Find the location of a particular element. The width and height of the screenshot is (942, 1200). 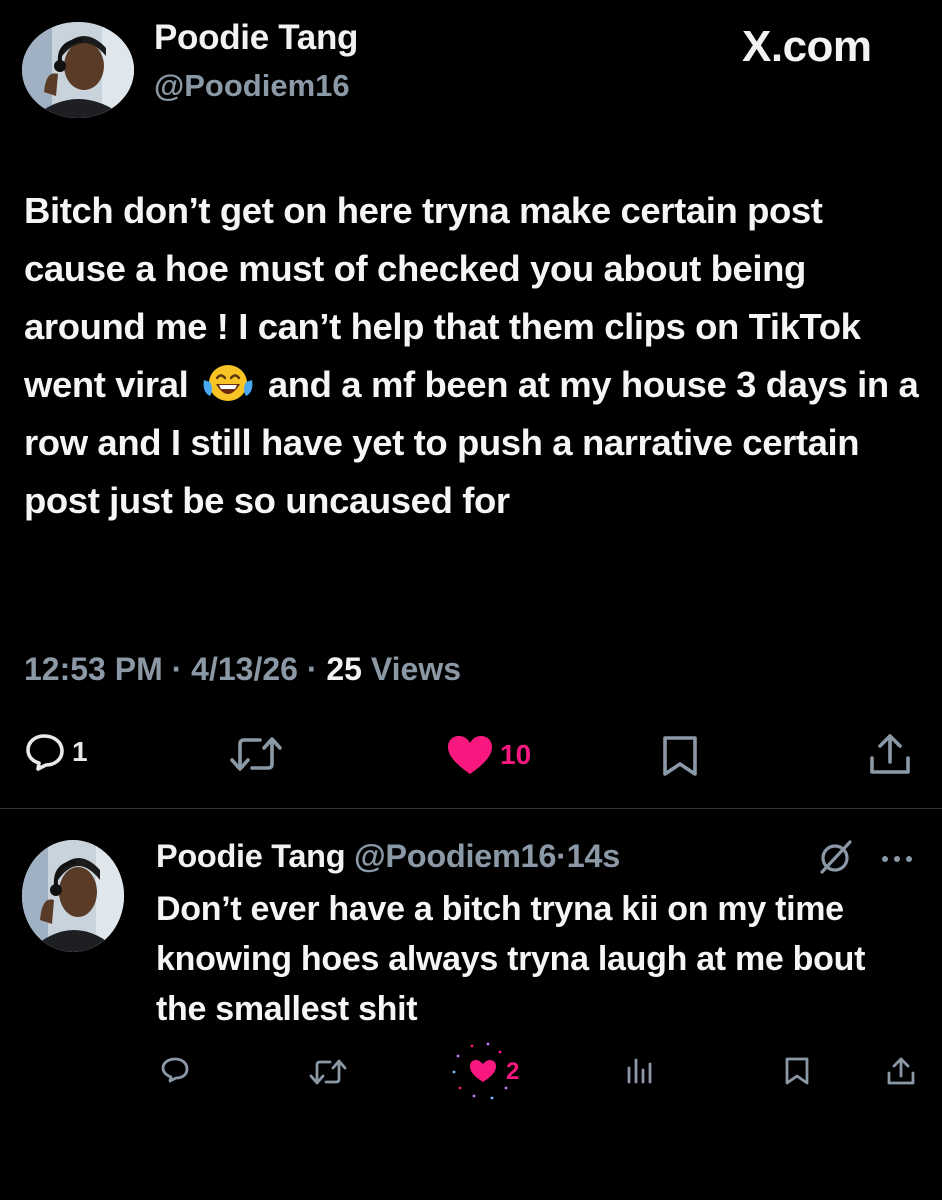

views-count: 25 is located at coordinates (344, 669).